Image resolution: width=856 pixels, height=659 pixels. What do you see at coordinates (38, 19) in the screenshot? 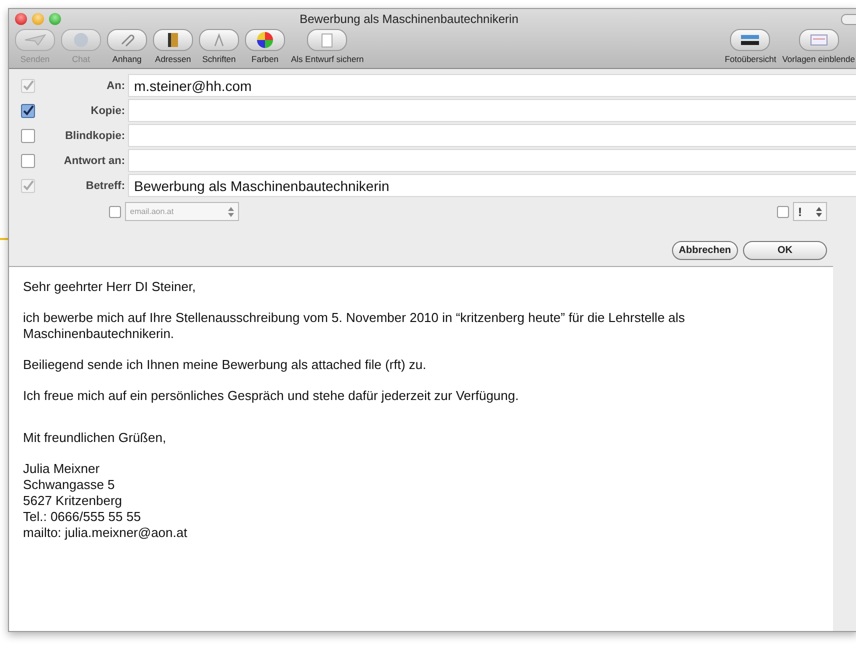
I see `minimize-button` at bounding box center [38, 19].